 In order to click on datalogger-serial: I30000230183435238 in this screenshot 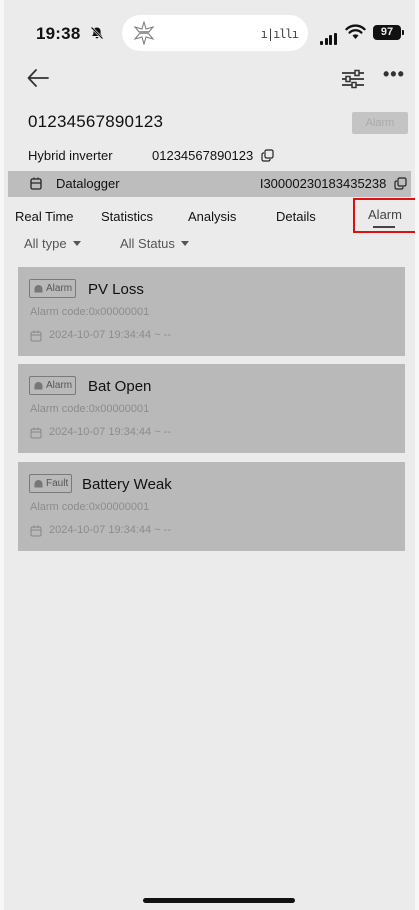, I will do `click(323, 183)`.